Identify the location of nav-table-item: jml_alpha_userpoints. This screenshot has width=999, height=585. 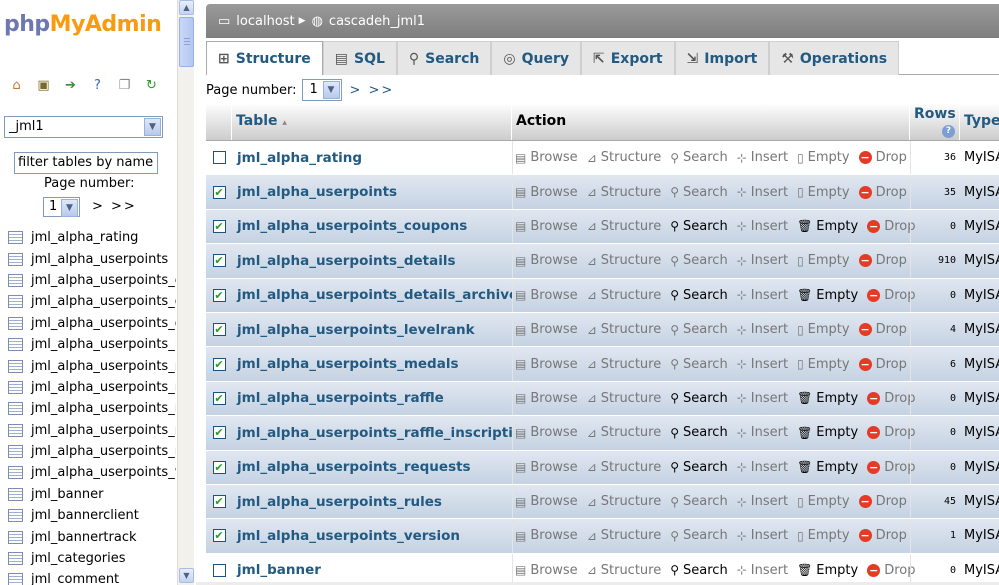
(92, 258).